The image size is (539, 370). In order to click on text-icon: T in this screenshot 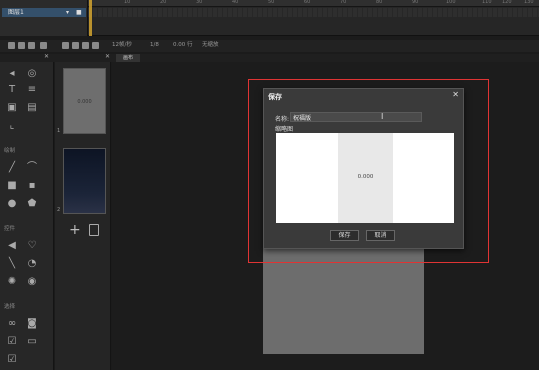, I will do `click(12, 90)`.